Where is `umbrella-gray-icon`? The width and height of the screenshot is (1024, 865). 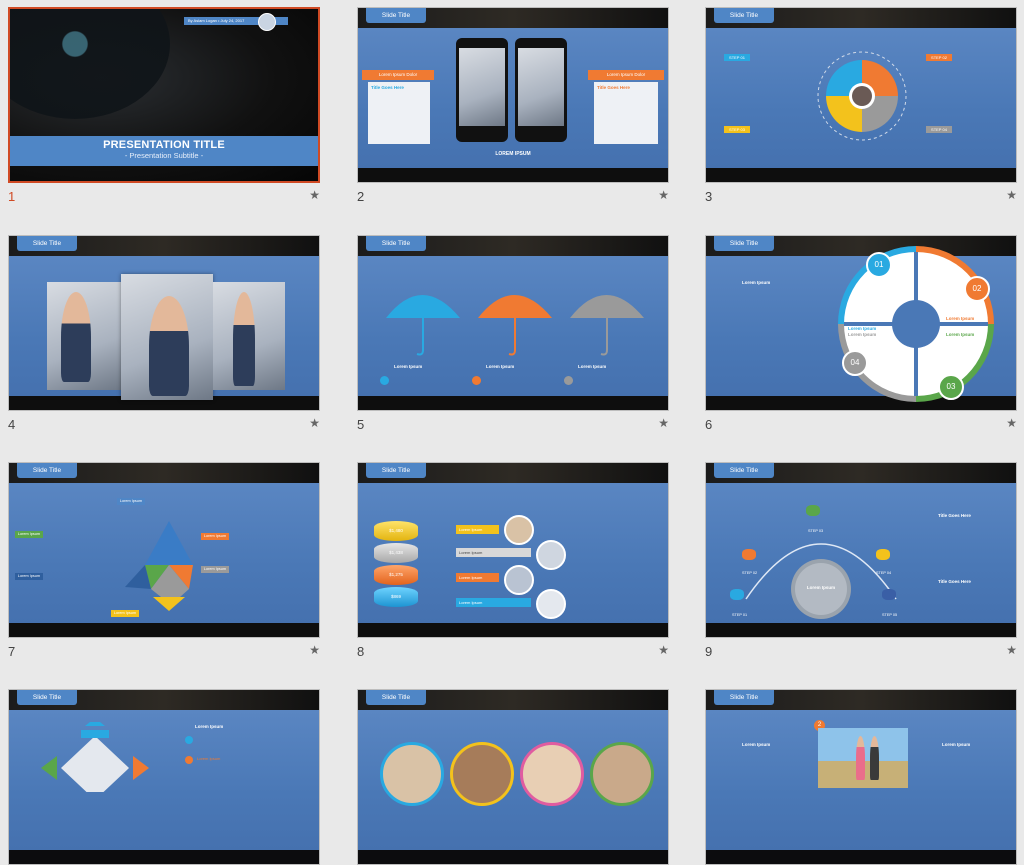 umbrella-gray-icon is located at coordinates (607, 325).